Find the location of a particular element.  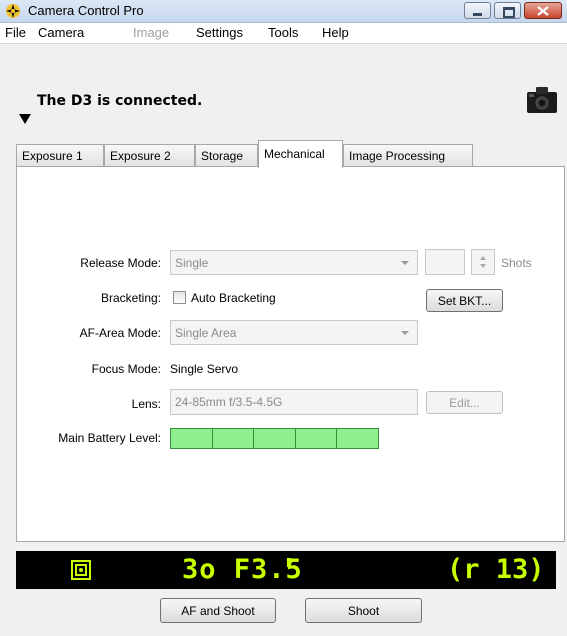

tab-mechanical: Mechanical is located at coordinates (300, 154).